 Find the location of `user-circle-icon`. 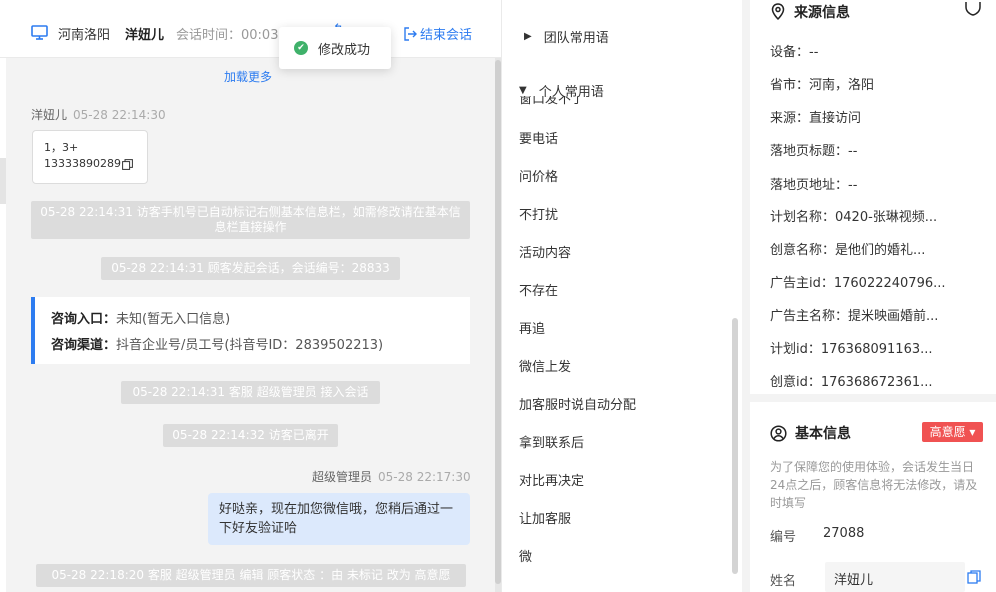

user-circle-icon is located at coordinates (778, 433).